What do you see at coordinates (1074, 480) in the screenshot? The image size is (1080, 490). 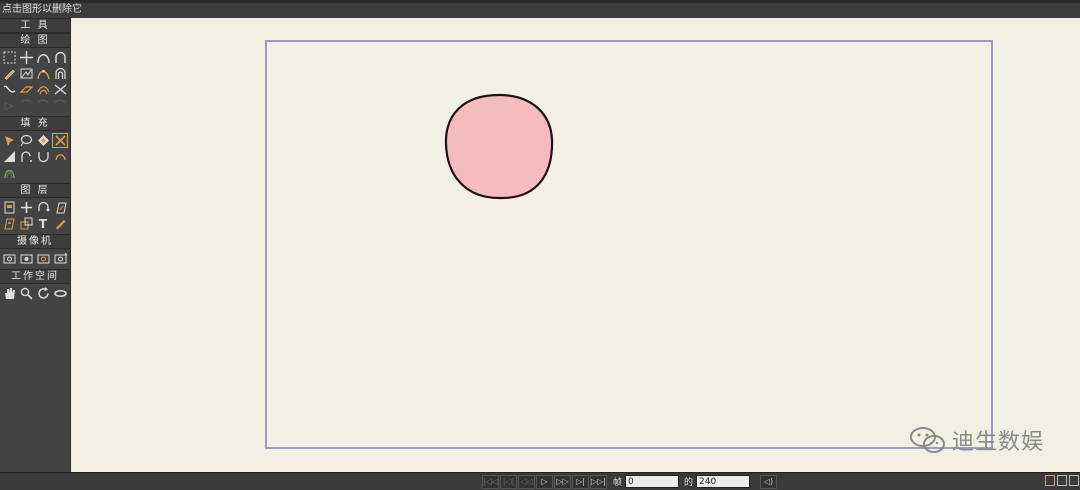 I see `quad-view-icon` at bounding box center [1074, 480].